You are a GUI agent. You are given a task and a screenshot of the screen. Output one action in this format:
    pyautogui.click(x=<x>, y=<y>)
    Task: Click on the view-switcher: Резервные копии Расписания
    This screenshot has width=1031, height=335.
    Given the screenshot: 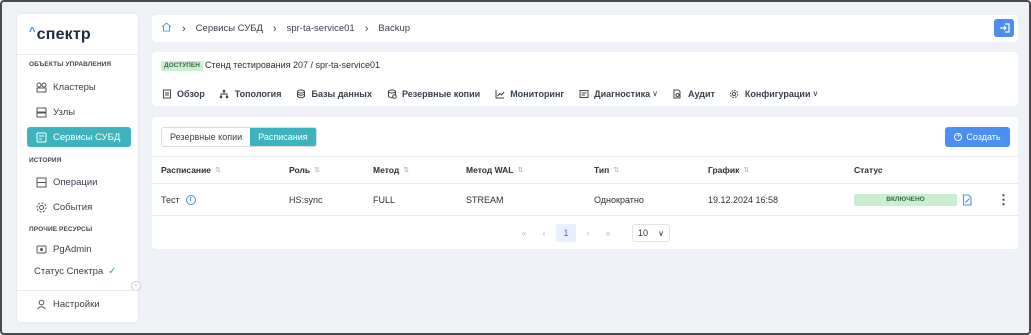 What is the action you would take?
    pyautogui.click(x=239, y=137)
    